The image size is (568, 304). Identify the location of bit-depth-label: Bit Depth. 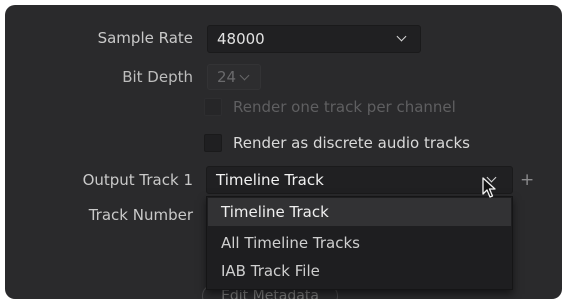
(157, 77).